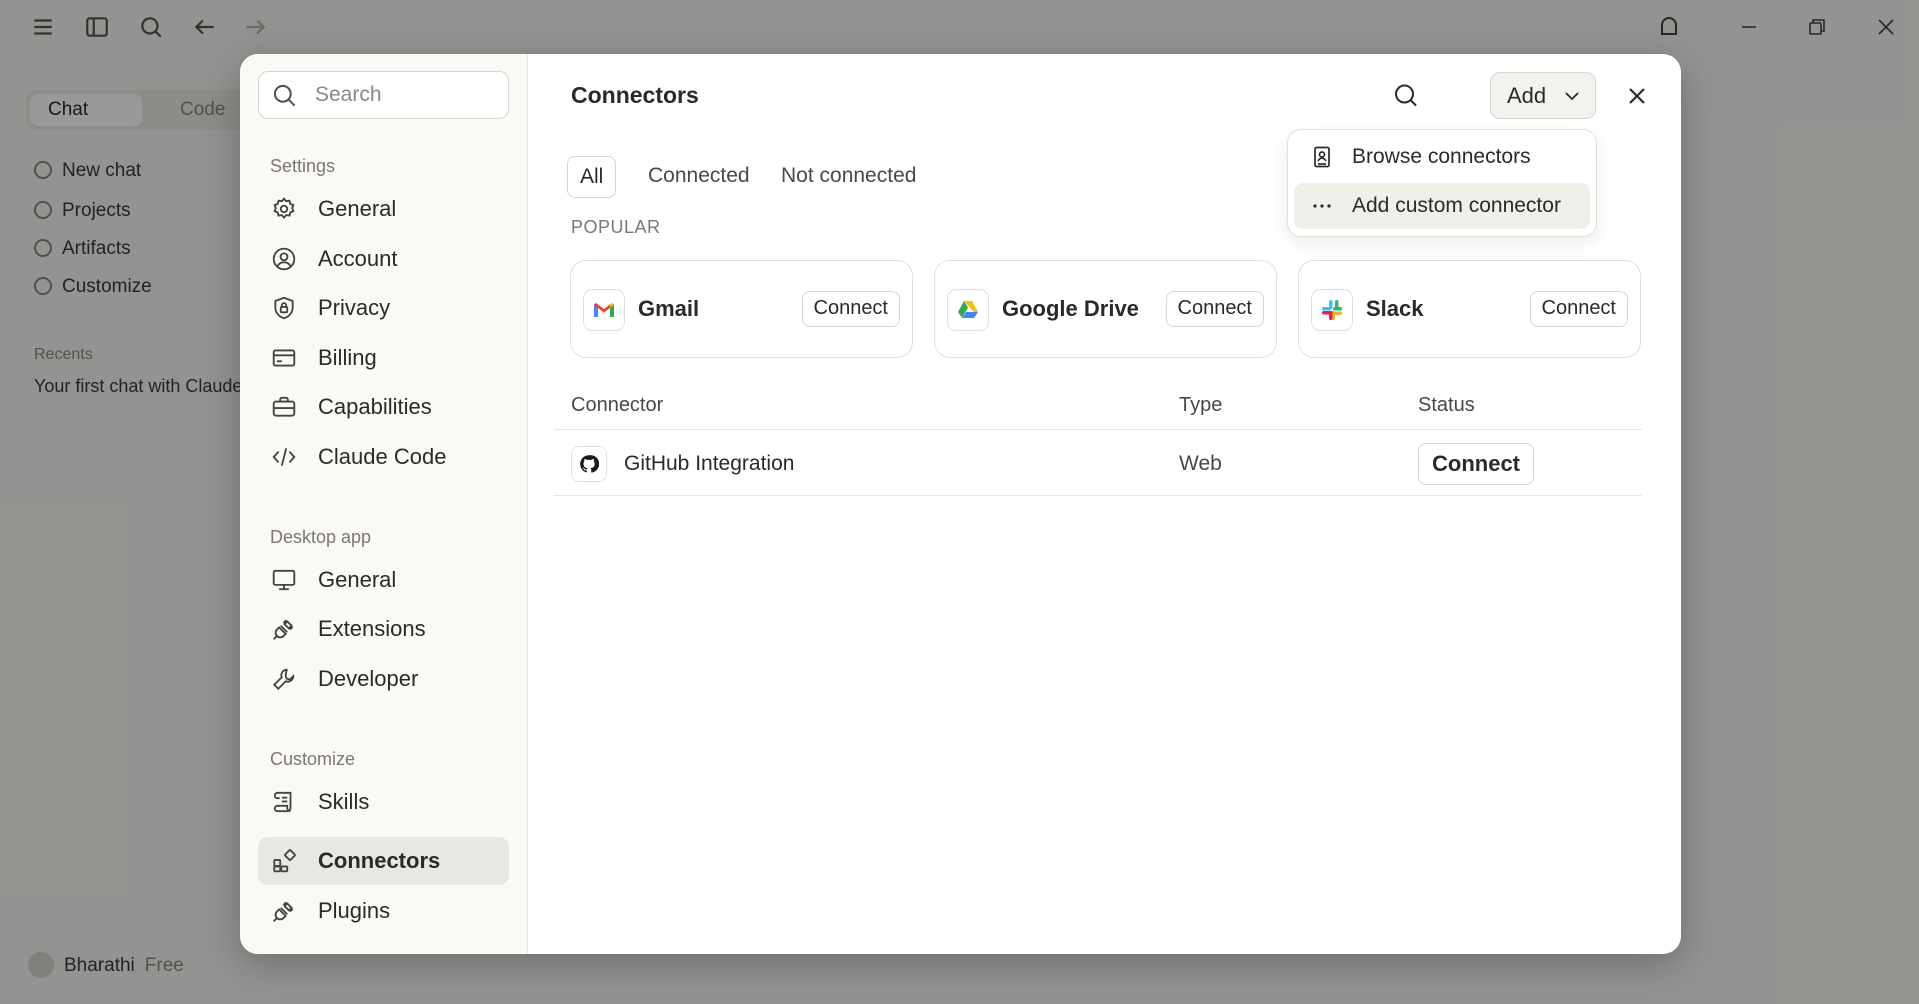  What do you see at coordinates (616, 227) in the screenshot?
I see `popular-heading: POPULAR` at bounding box center [616, 227].